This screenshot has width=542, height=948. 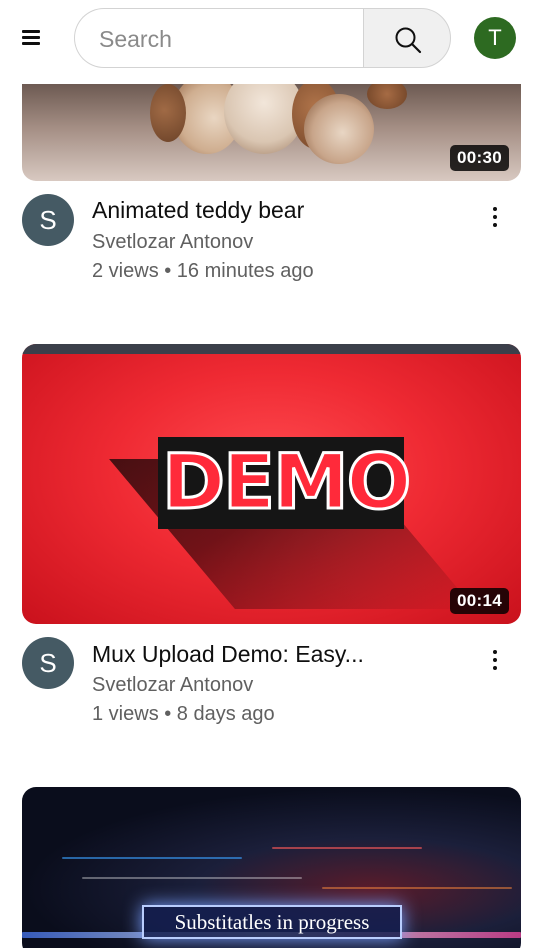 What do you see at coordinates (287, 482) in the screenshot?
I see `thumbnail-demo-text: DEMO` at bounding box center [287, 482].